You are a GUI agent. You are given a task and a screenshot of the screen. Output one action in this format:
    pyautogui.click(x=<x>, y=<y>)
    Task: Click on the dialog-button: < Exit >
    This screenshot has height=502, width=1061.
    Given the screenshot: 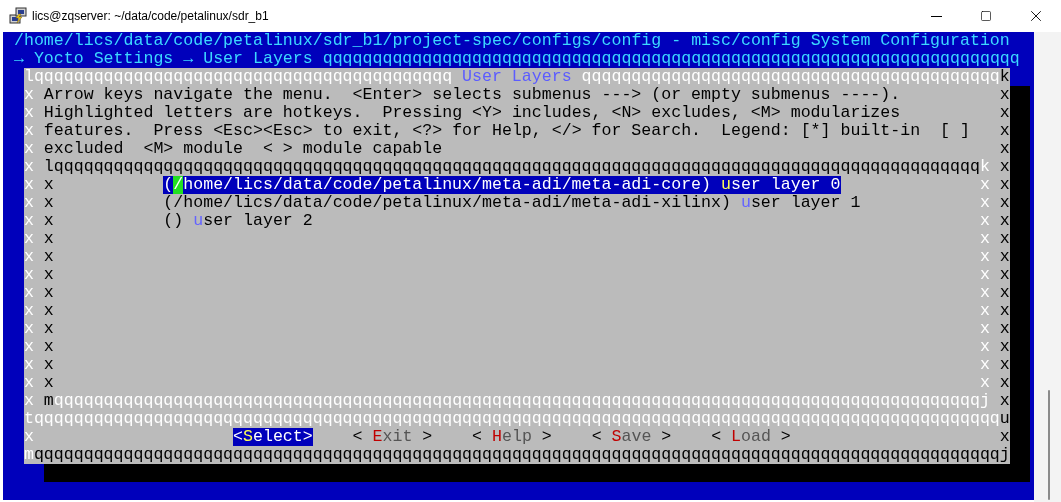 What is the action you would take?
    pyautogui.click(x=392, y=437)
    